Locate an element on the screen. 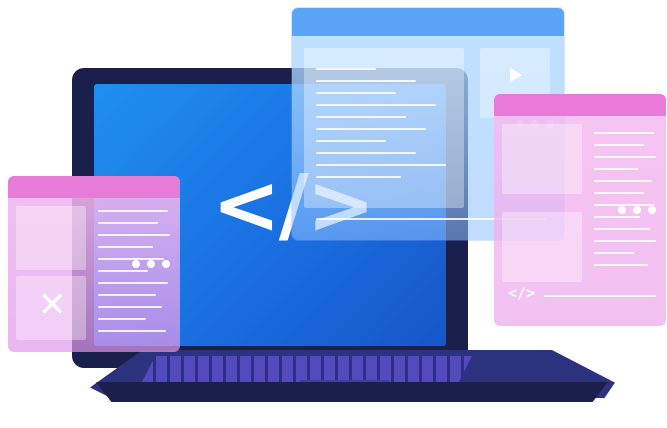 This screenshot has width=667, height=428. laptop-base-edge is located at coordinates (352, 392).